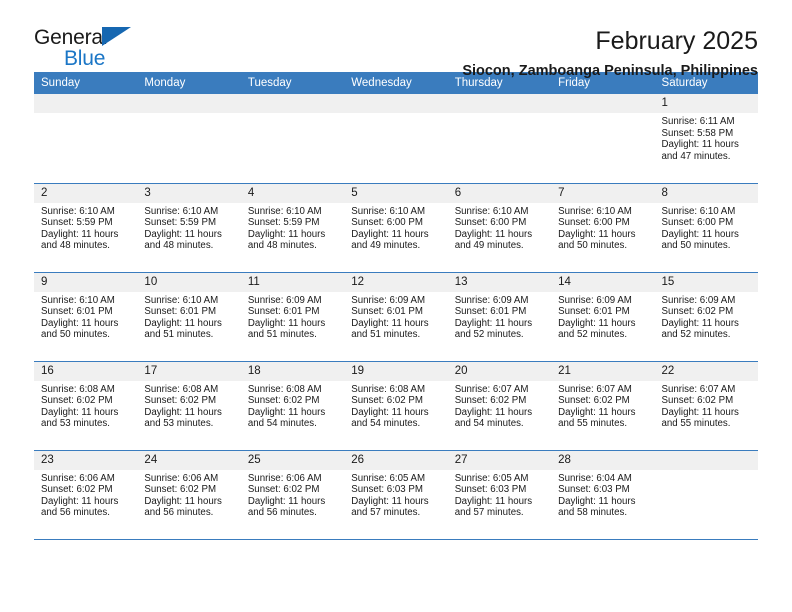 The width and height of the screenshot is (792, 612). I want to click on day-number, so click(86, 103).